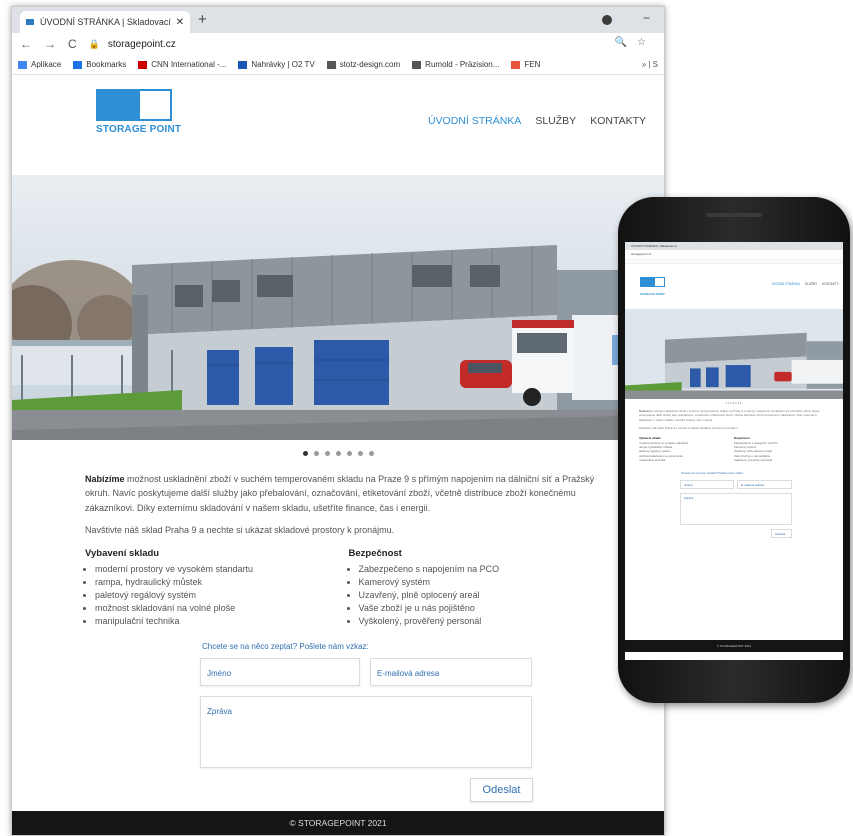 The height and width of the screenshot is (836, 853). I want to click on phone-list-item: Vyškolený, prověřený personál, so click(753, 460).